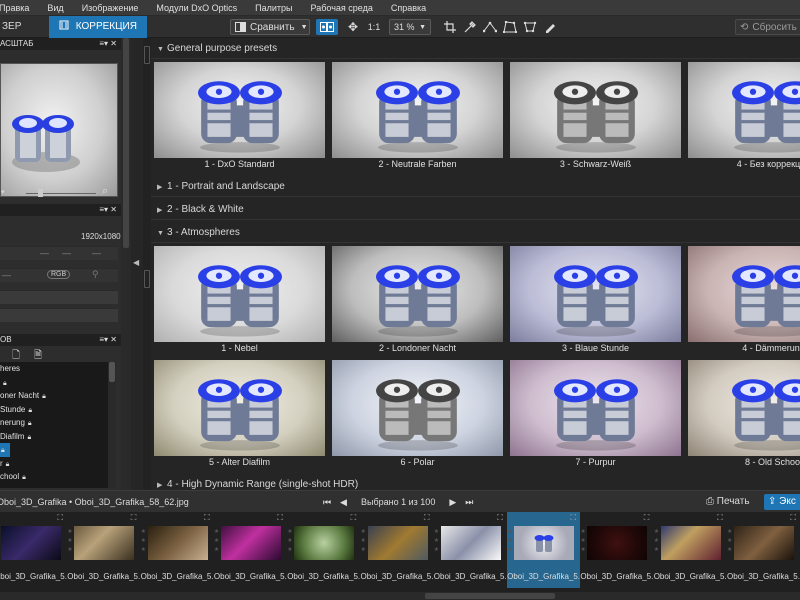  I want to click on preset-group-header: ▶ 1 - Portrait and Landscape, so click(475, 187).